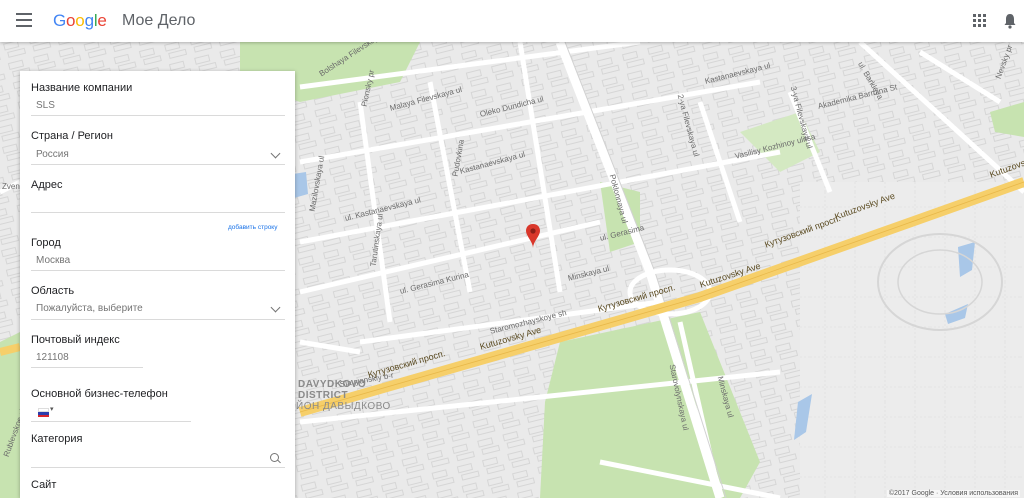  Describe the element at coordinates (332, 384) in the screenshot. I see `district-label: DAVYDKOVO` at that location.